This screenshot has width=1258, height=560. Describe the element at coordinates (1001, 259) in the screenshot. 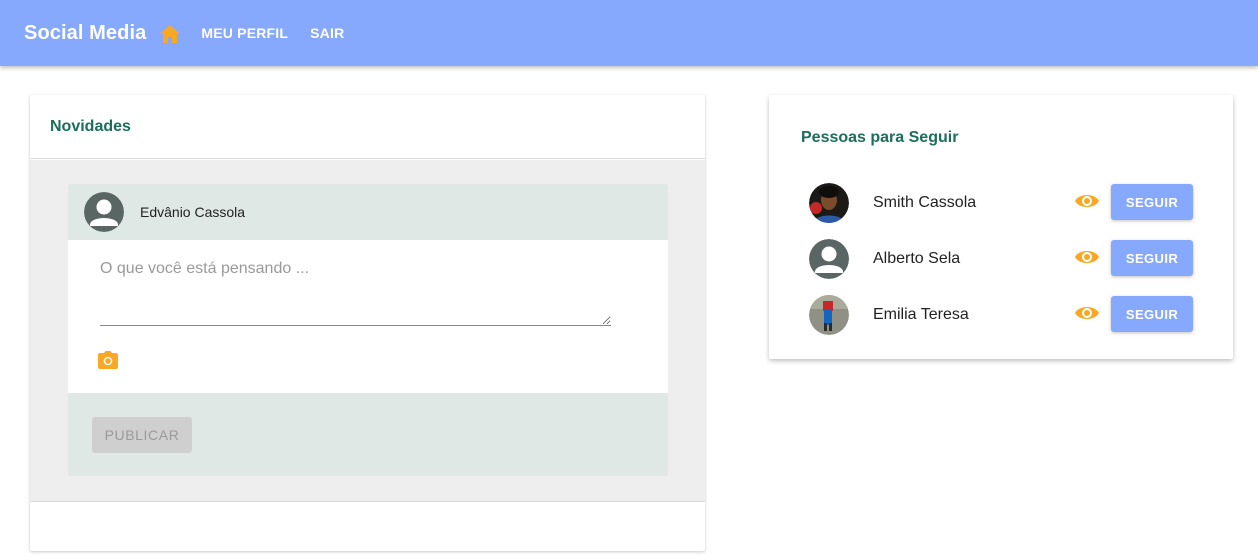

I see `person-row-alberto-sela: Alberto Sela SEGUIR` at that location.